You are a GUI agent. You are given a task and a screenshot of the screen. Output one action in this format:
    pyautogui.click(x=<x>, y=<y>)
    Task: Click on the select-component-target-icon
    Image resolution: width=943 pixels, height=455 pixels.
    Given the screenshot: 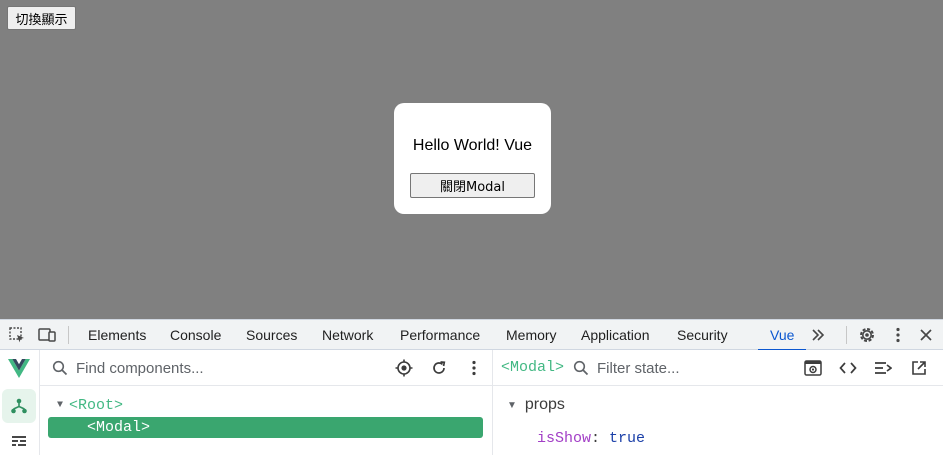 What is the action you would take?
    pyautogui.click(x=404, y=368)
    